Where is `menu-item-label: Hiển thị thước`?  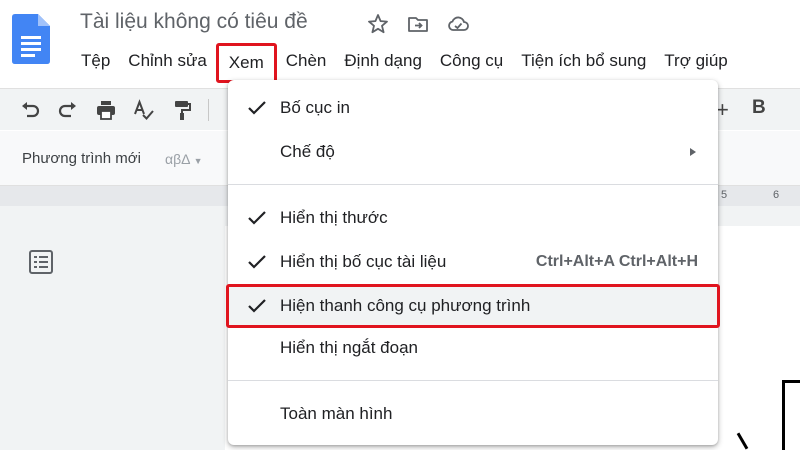
menu-item-label: Hiển thị thước is located at coordinates (334, 217).